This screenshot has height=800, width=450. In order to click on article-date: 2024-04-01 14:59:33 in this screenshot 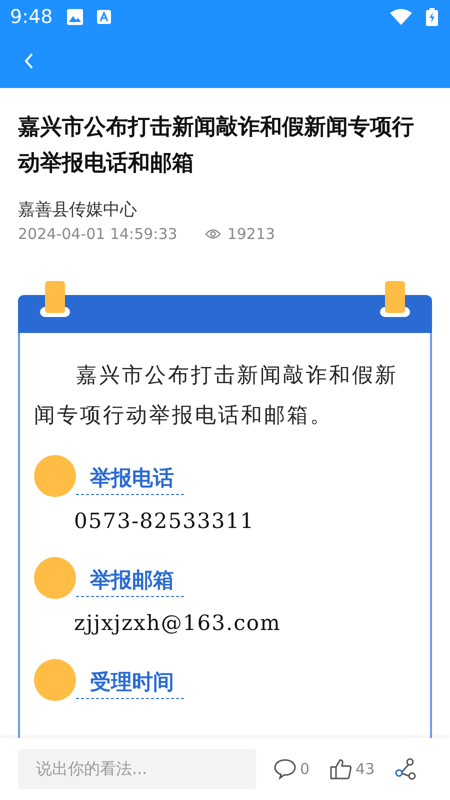, I will do `click(98, 234)`.